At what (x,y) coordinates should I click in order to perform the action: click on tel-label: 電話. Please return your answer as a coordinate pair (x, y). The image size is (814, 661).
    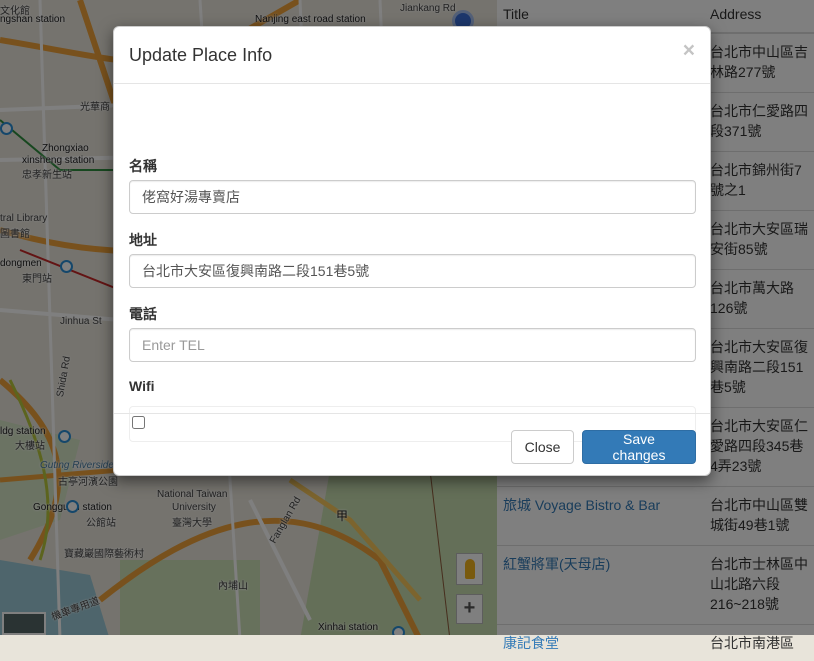
    Looking at the image, I should click on (143, 314).